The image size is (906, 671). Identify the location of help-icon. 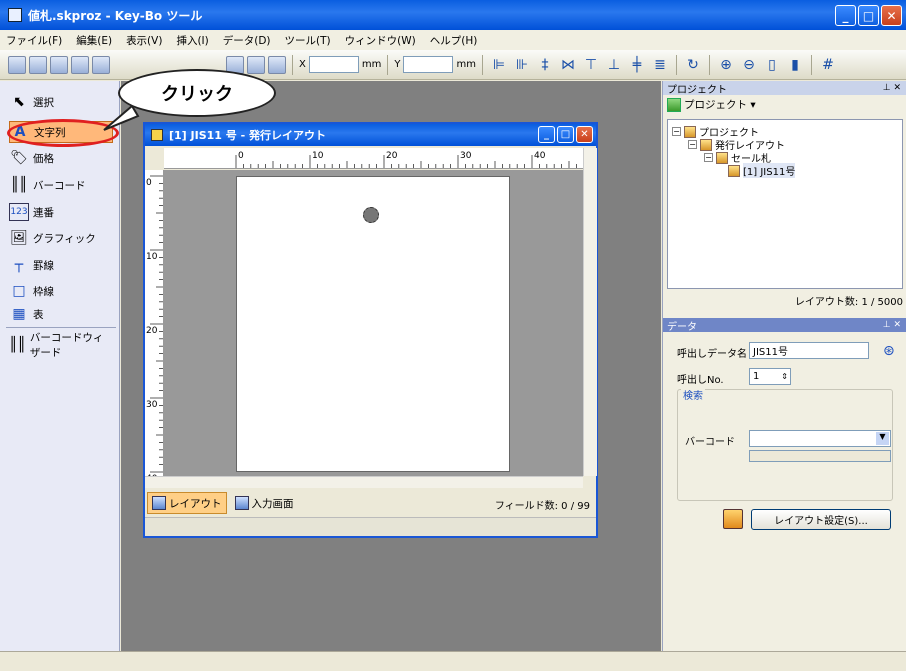
(277, 64).